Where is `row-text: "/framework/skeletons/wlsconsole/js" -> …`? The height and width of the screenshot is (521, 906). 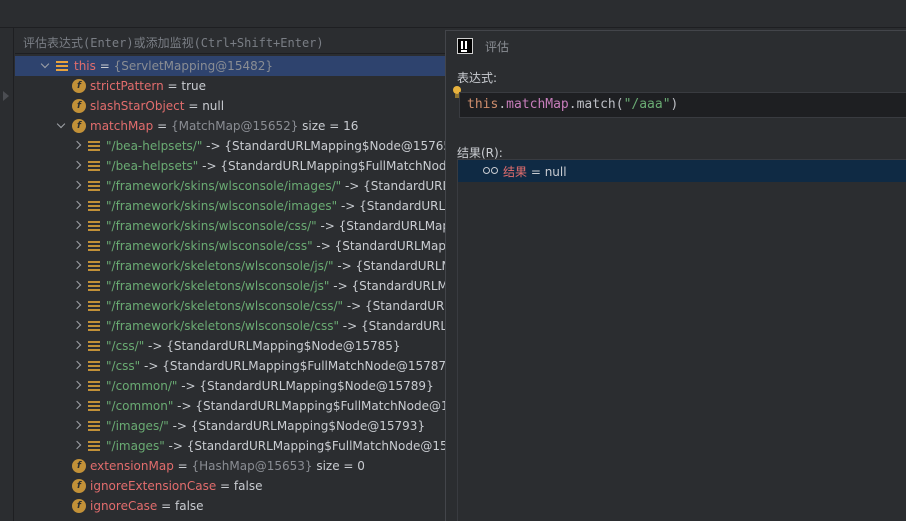 row-text: "/framework/skeletons/wlsconsole/js" -> … is located at coordinates (275, 286).